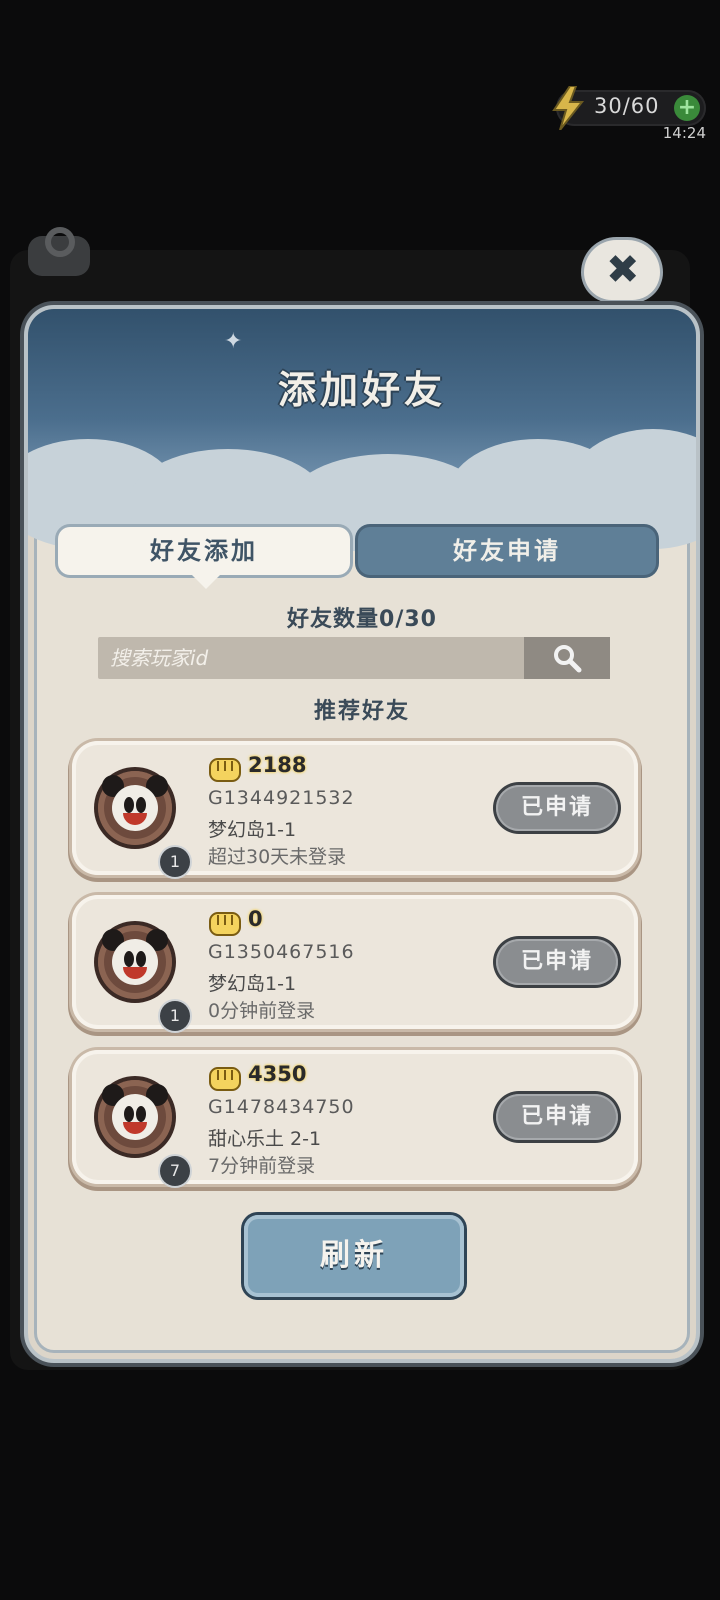  I want to click on combat-power: 2188, so click(277, 765).